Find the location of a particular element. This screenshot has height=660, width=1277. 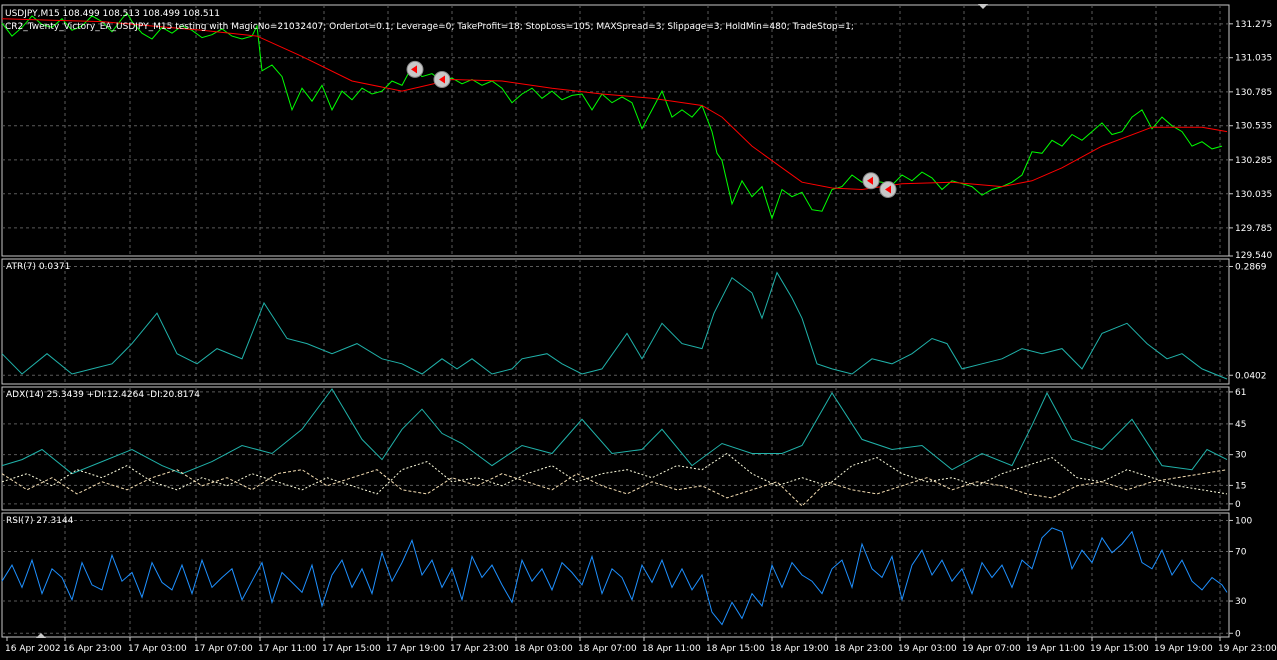

x-tick-label: 19 Apr 07:00 is located at coordinates (991, 649).